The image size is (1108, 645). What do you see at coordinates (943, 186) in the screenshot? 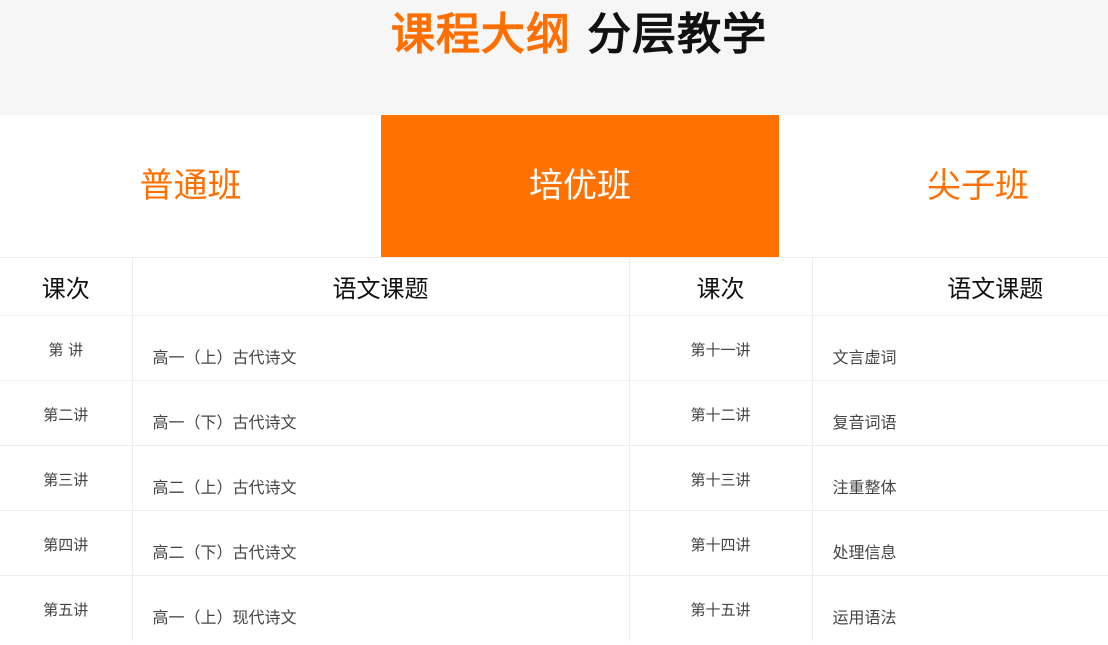
I see `tab-top: 尖子班` at bounding box center [943, 186].